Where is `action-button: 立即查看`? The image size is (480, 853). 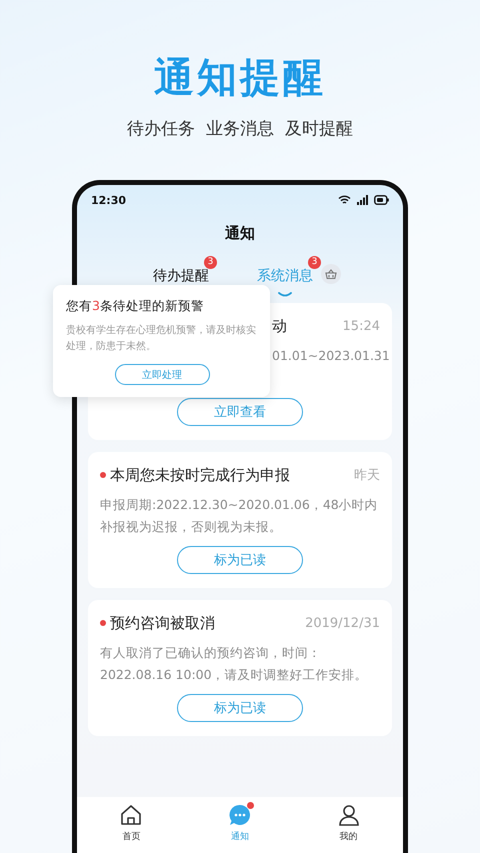 action-button: 立即查看 is located at coordinates (240, 412).